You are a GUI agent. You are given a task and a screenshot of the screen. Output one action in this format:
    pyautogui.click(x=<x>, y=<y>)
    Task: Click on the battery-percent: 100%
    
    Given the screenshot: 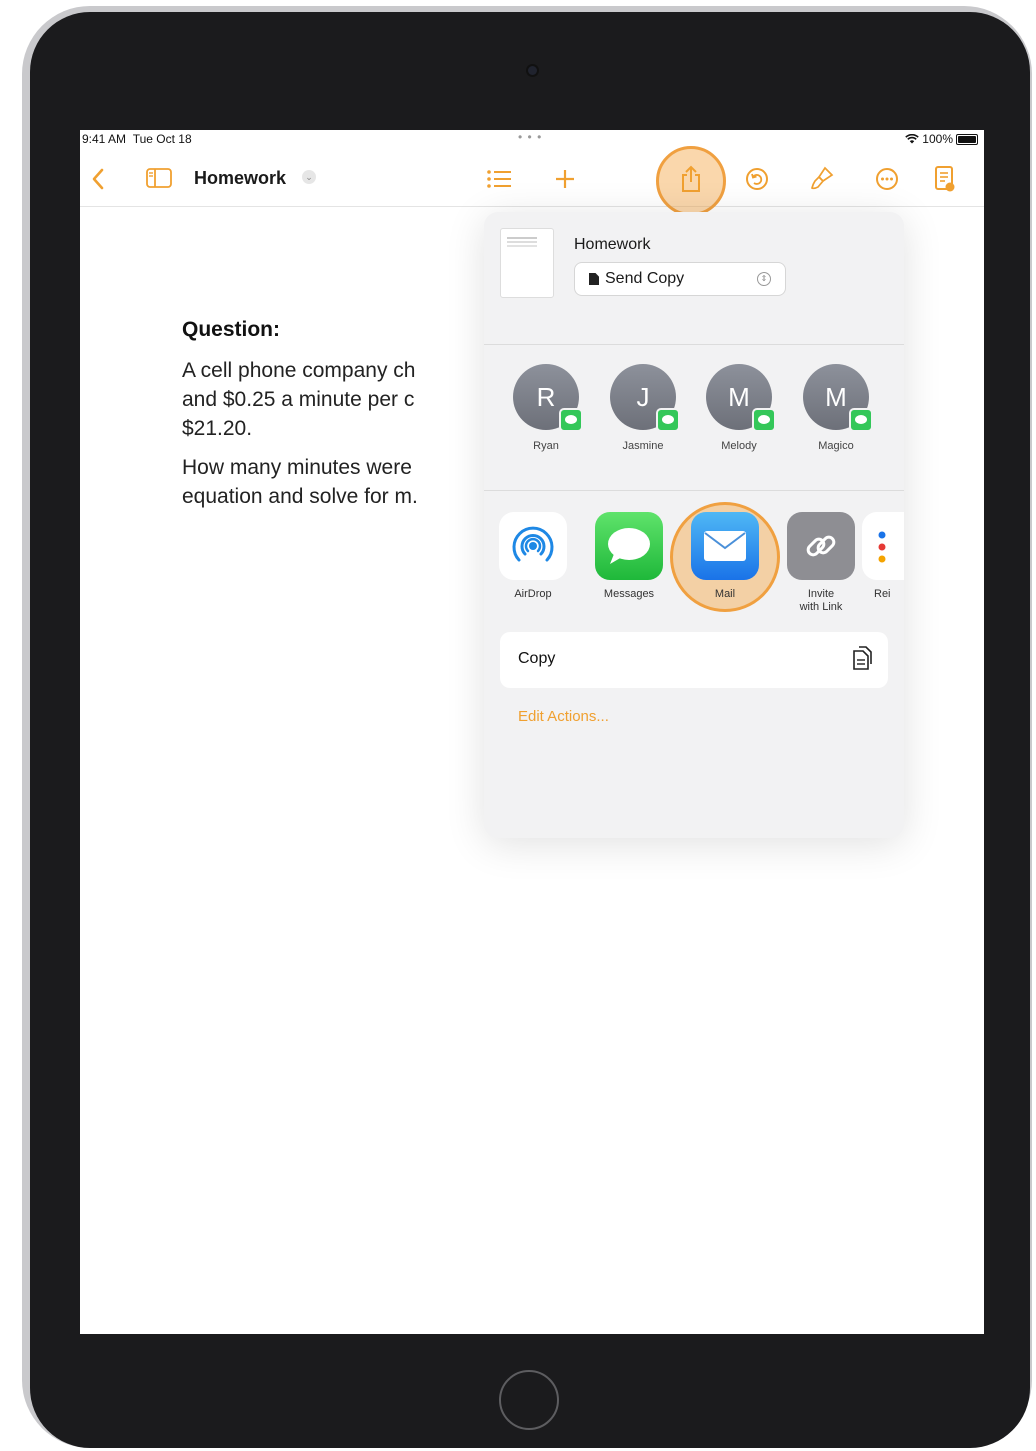 What is the action you would take?
    pyautogui.click(x=937, y=139)
    